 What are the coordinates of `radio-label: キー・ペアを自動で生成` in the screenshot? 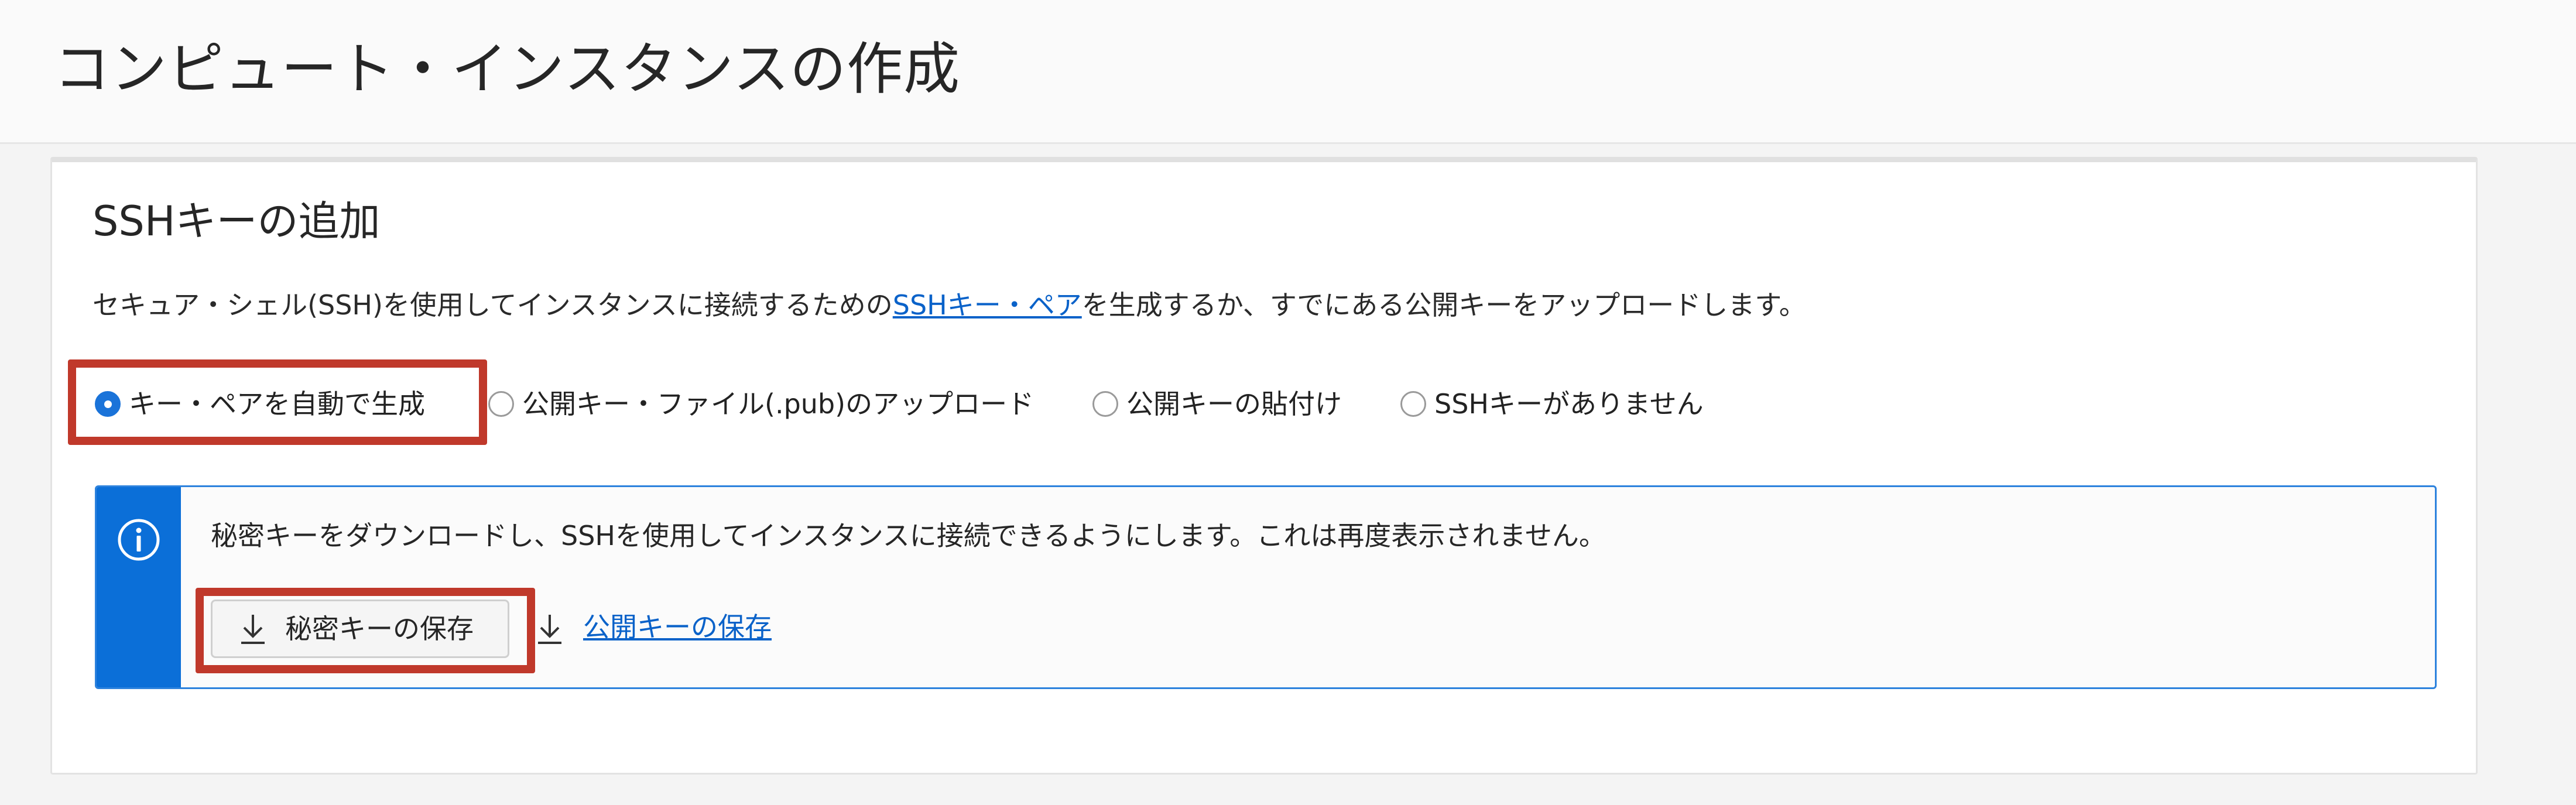 It's located at (277, 404).